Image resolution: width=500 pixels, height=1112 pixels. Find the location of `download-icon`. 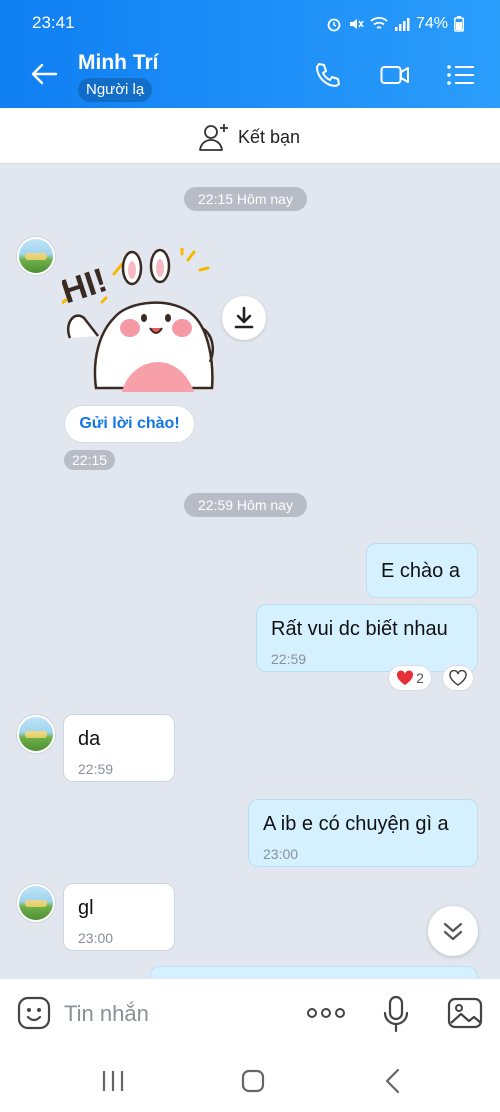

download-icon is located at coordinates (244, 317).